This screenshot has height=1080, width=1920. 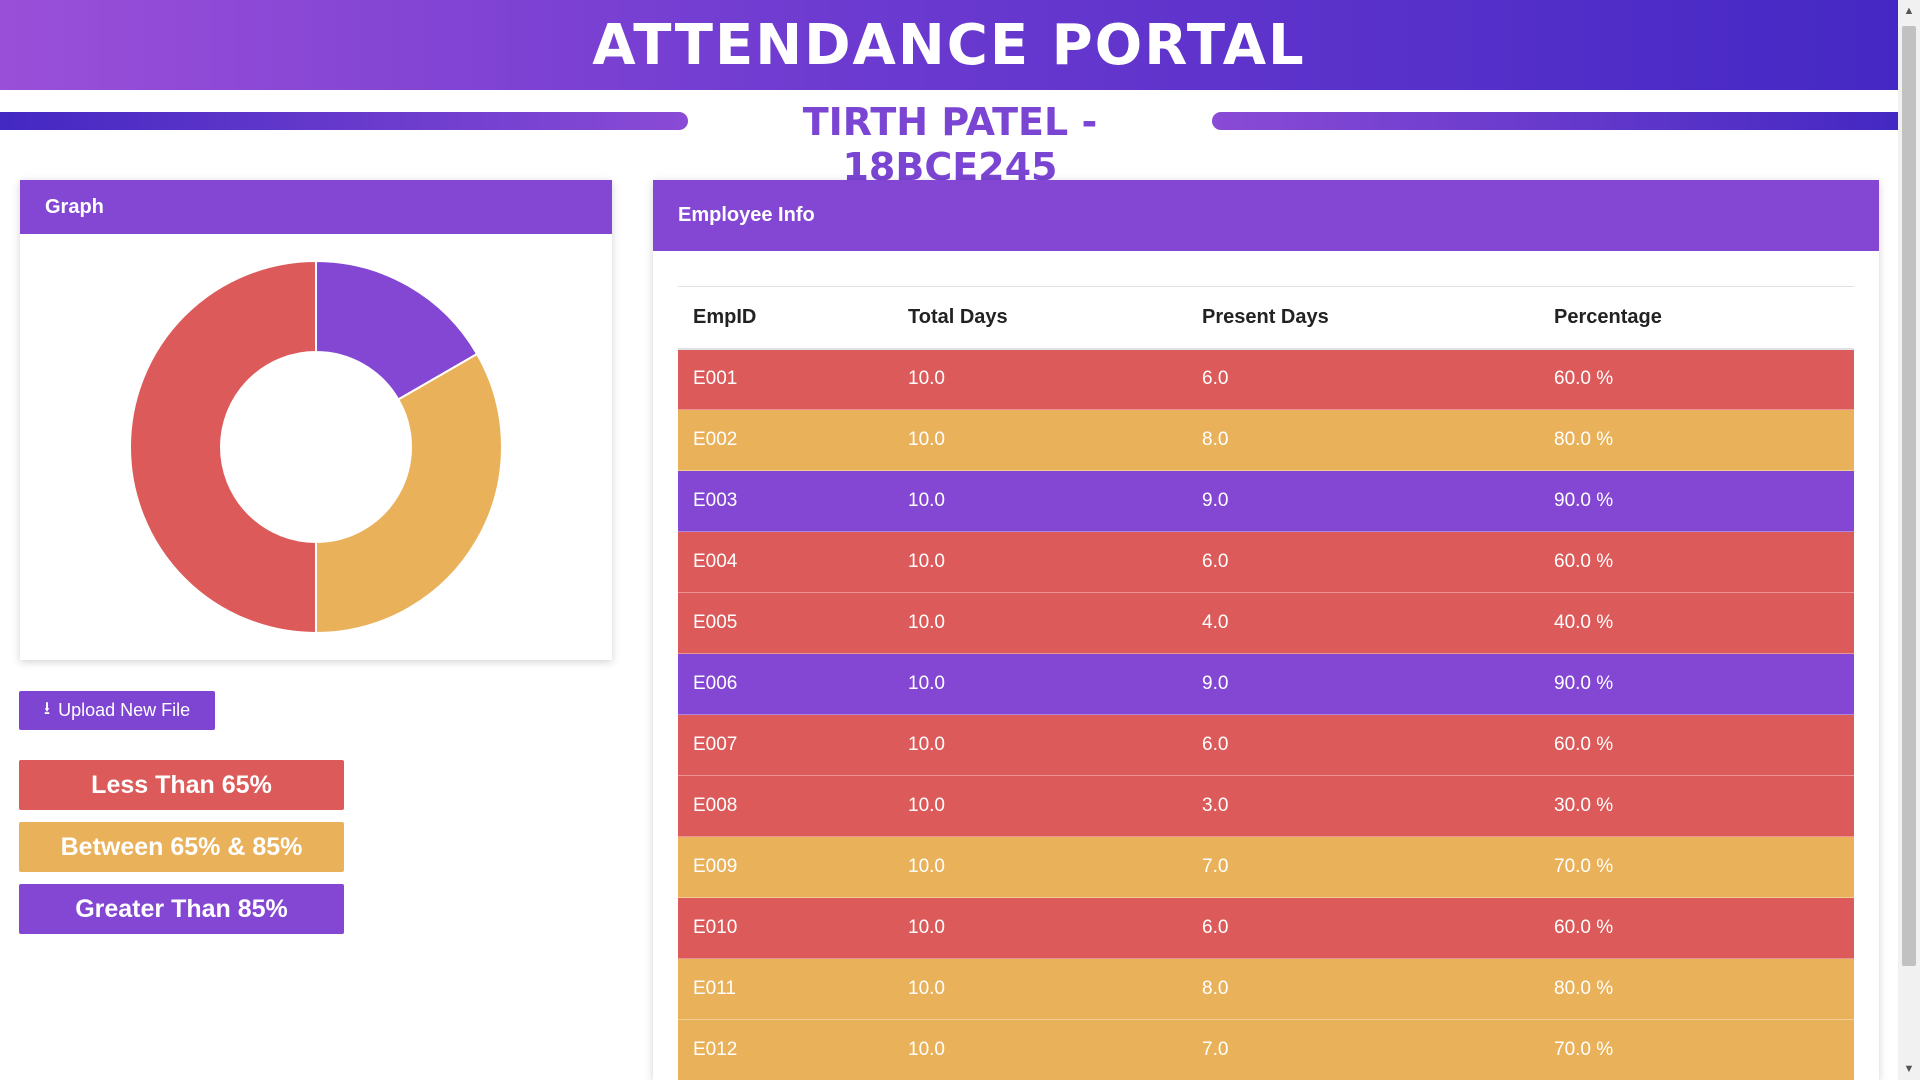 I want to click on table-row: E012 10.0 7.0 70.0 %, so click(x=1266, y=1049).